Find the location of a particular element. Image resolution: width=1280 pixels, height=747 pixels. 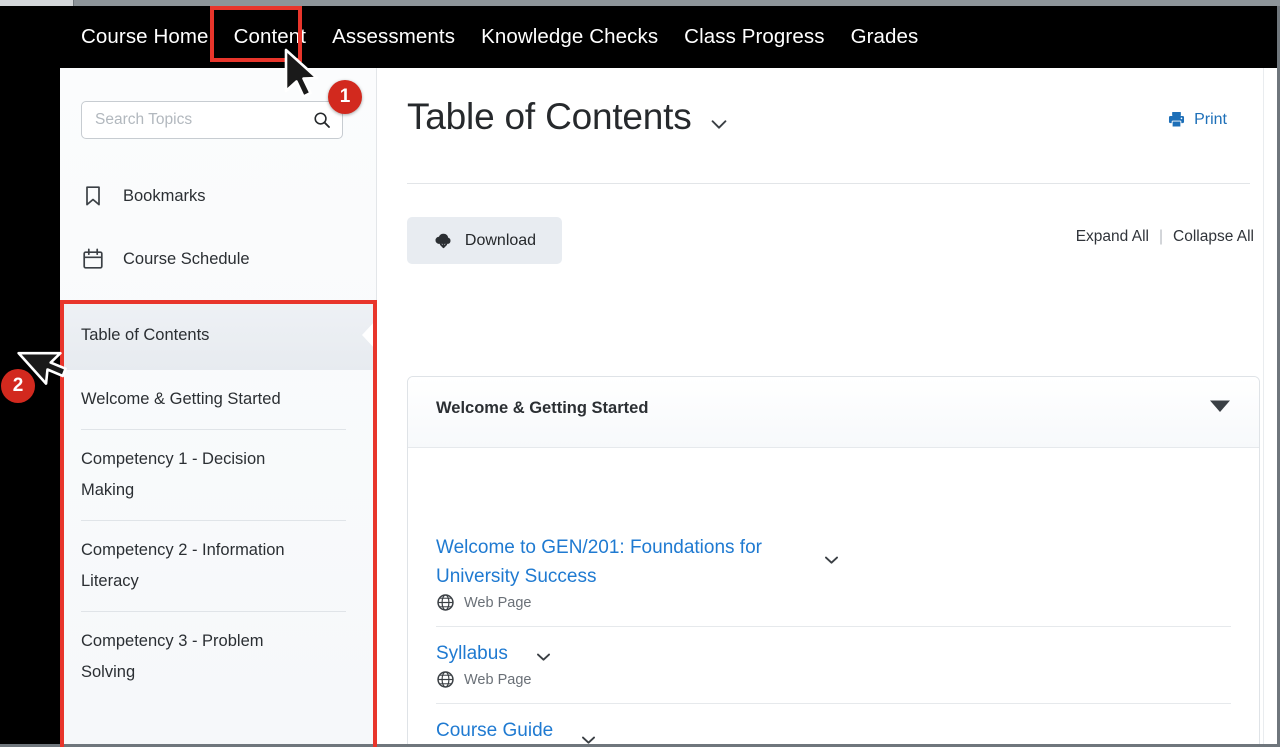

callout-badge-2: 2 is located at coordinates (18, 386).